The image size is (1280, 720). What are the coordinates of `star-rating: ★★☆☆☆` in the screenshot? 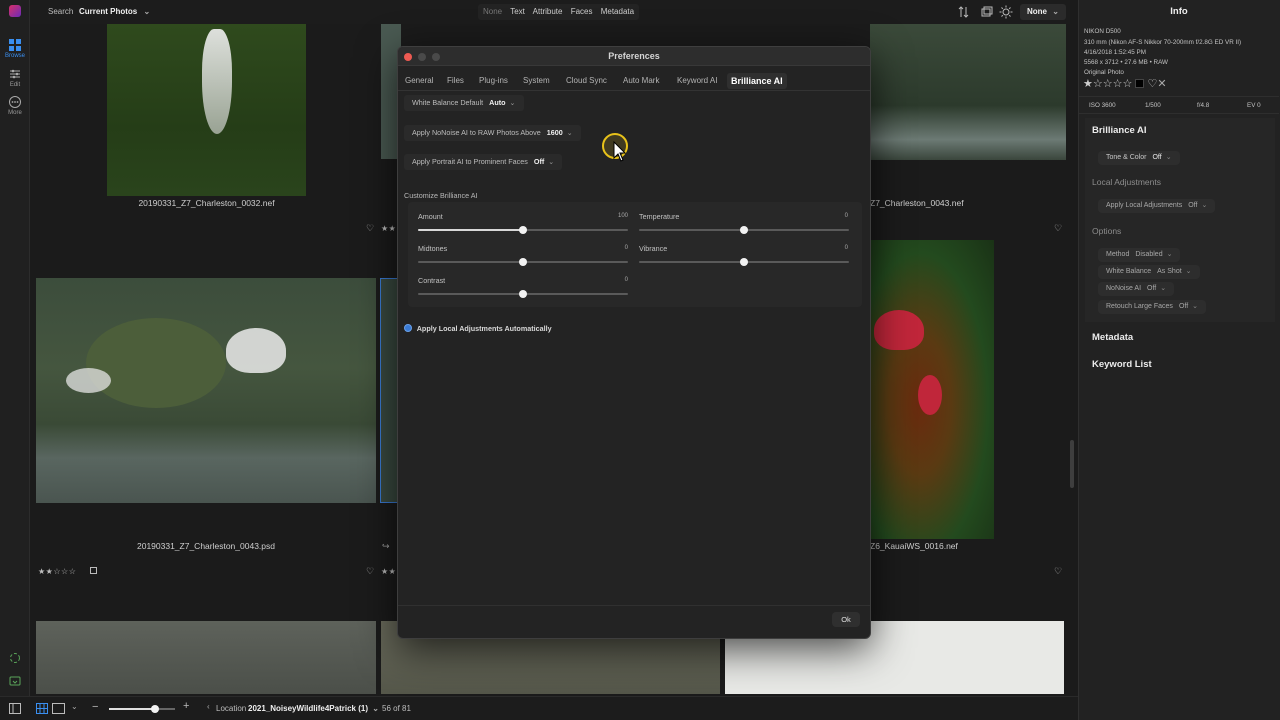 It's located at (57, 571).